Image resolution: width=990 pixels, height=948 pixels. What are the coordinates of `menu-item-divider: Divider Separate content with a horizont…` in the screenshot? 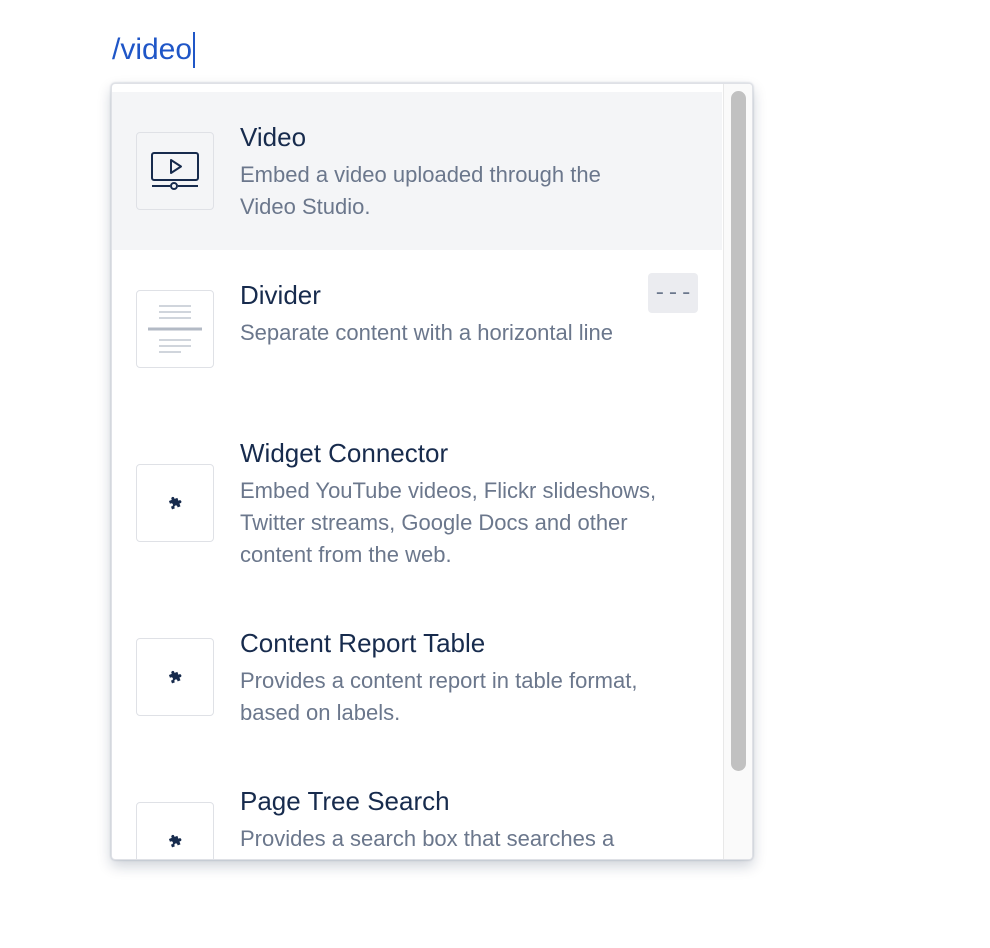 It's located at (417, 329).